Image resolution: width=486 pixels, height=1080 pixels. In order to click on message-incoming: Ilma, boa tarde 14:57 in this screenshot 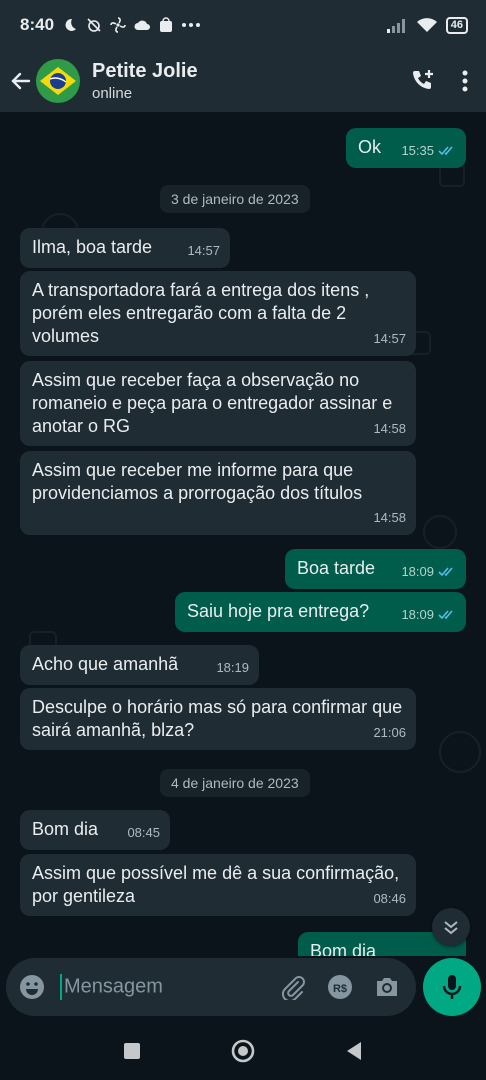, I will do `click(125, 248)`.